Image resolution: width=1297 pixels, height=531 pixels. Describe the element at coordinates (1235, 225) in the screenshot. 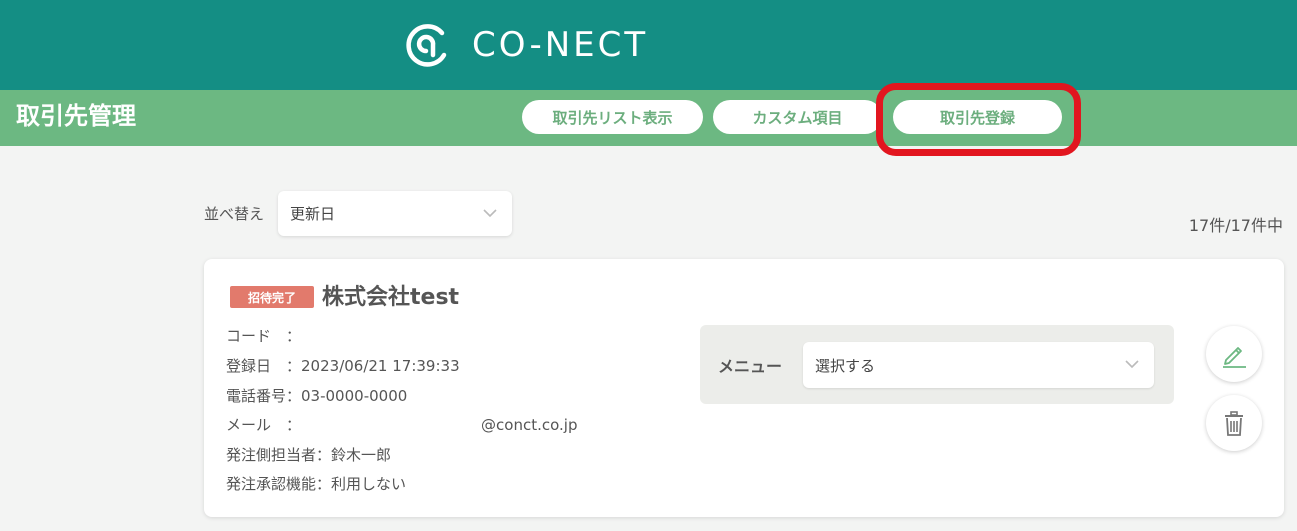

I see `result-count: 17件/17件中` at that location.